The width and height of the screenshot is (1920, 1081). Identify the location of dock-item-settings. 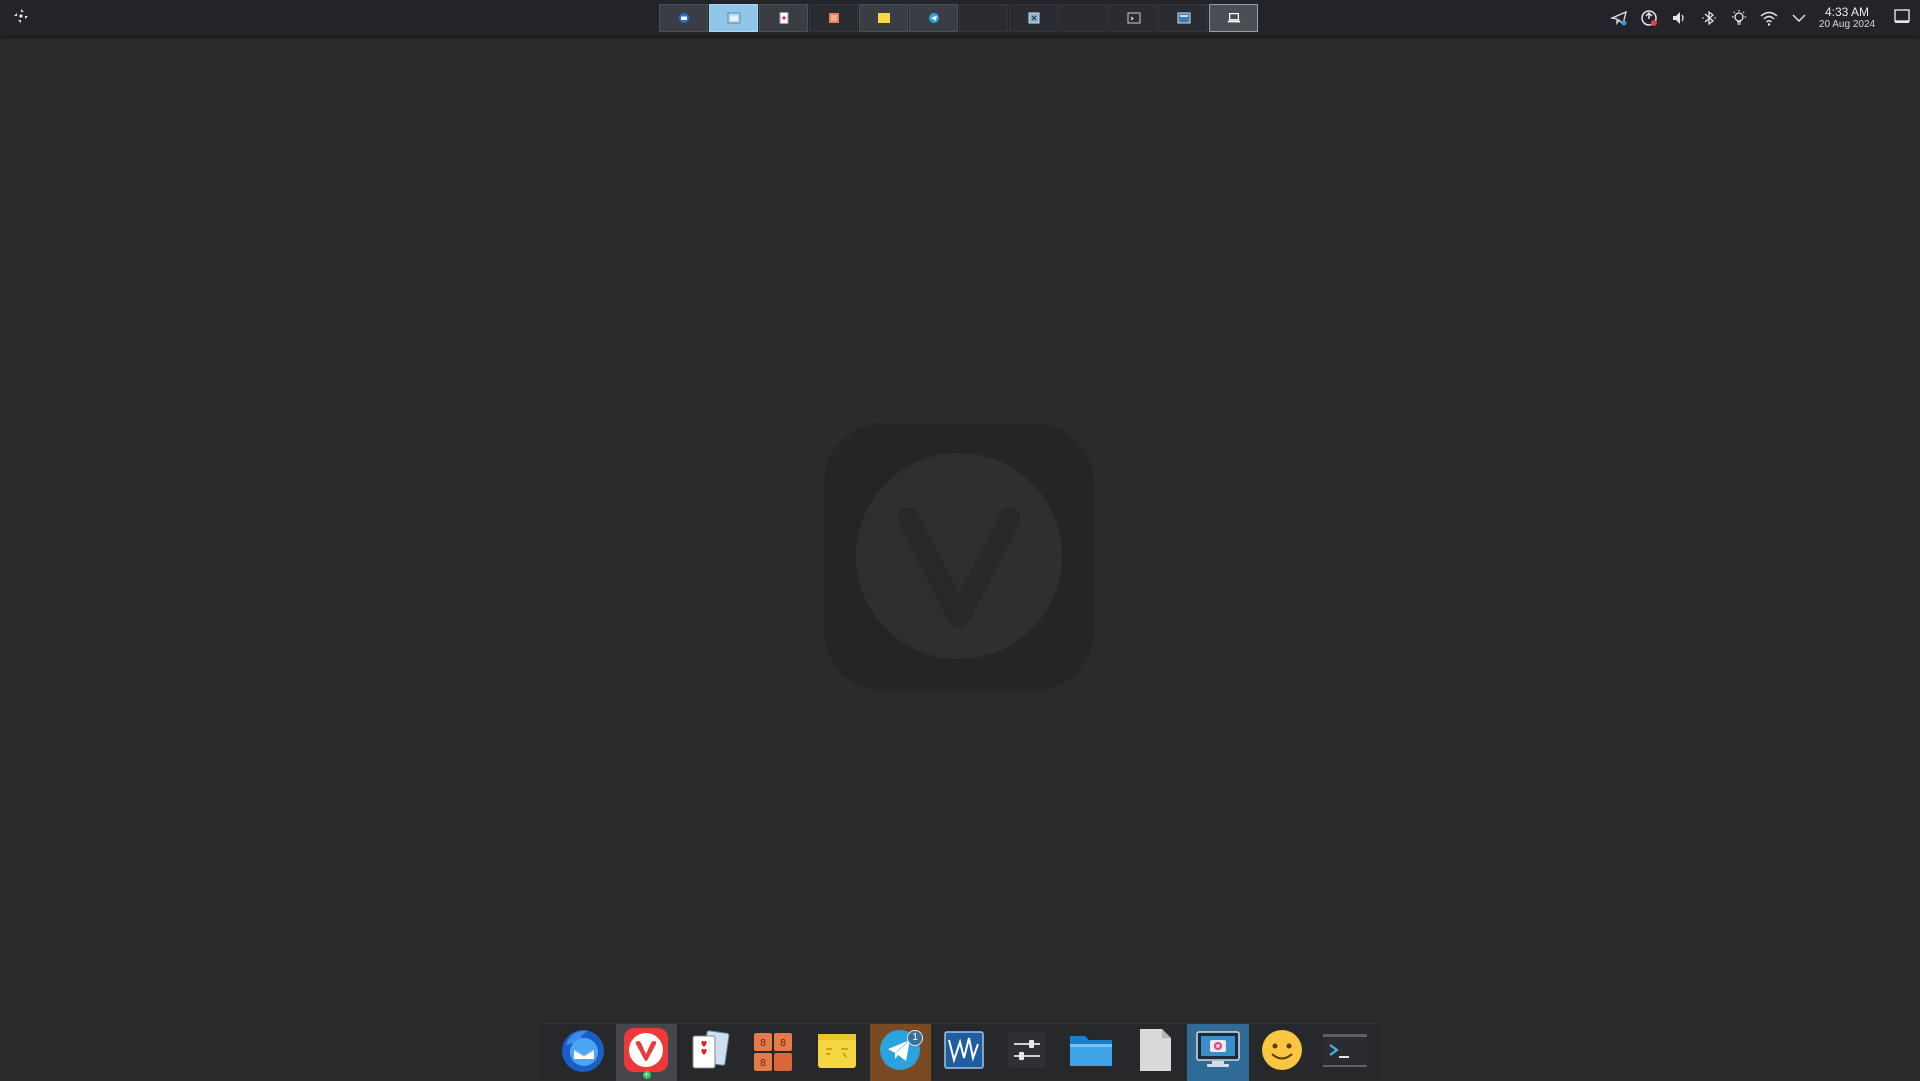
(1028, 1052).